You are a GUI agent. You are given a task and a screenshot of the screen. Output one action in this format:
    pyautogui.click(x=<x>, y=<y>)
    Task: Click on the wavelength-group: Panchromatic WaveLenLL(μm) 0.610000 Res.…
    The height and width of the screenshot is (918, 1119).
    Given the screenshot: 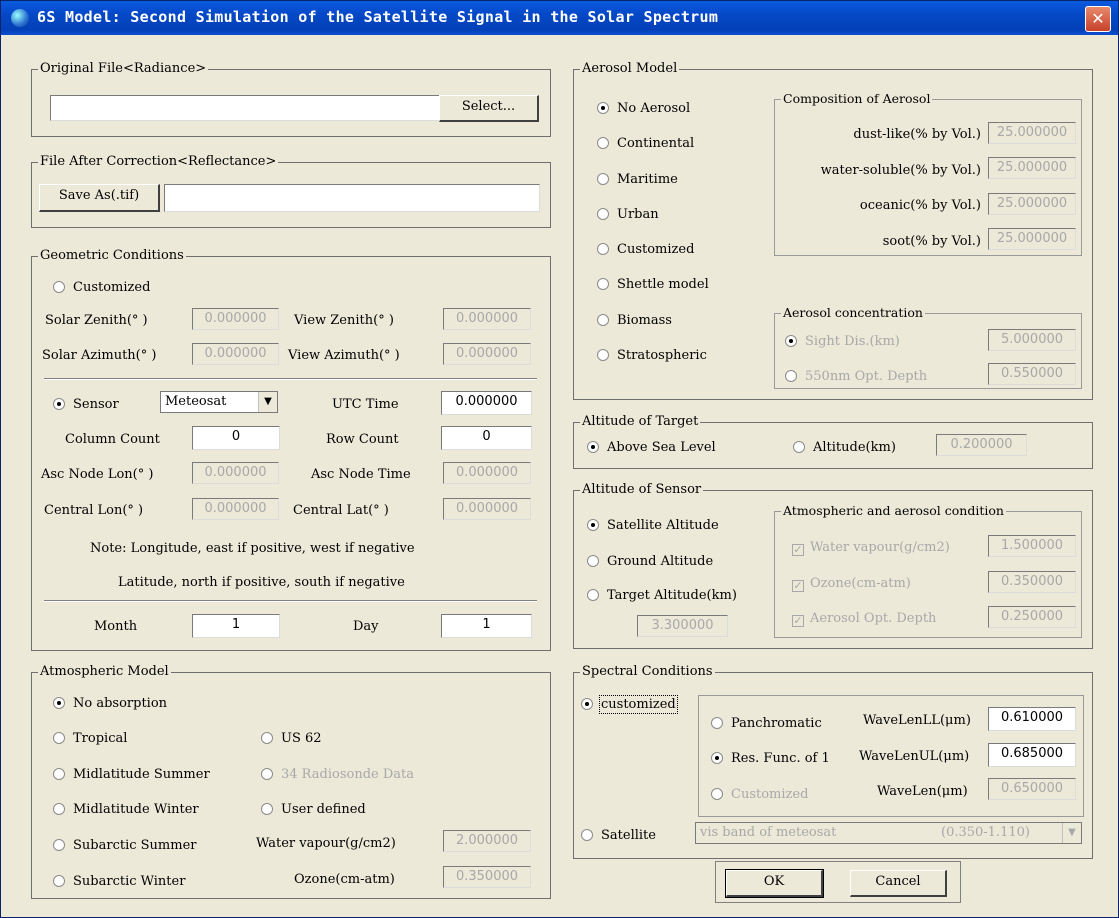 What is the action you would take?
    pyautogui.click(x=891, y=756)
    